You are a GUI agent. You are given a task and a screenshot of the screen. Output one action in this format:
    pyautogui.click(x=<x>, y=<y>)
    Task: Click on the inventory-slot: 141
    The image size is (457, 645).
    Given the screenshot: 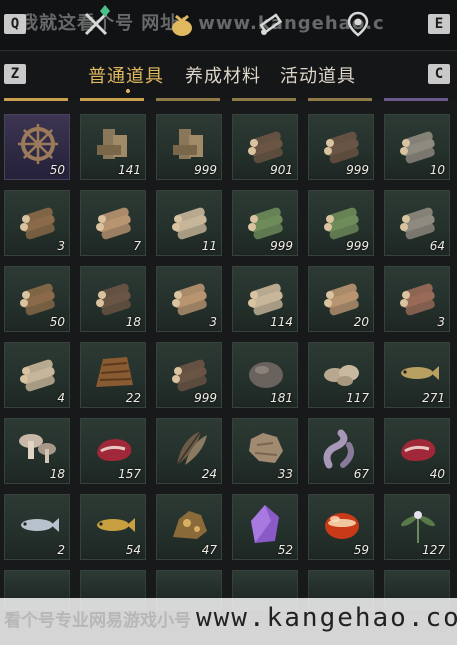 What is the action you would take?
    pyautogui.click(x=113, y=147)
    